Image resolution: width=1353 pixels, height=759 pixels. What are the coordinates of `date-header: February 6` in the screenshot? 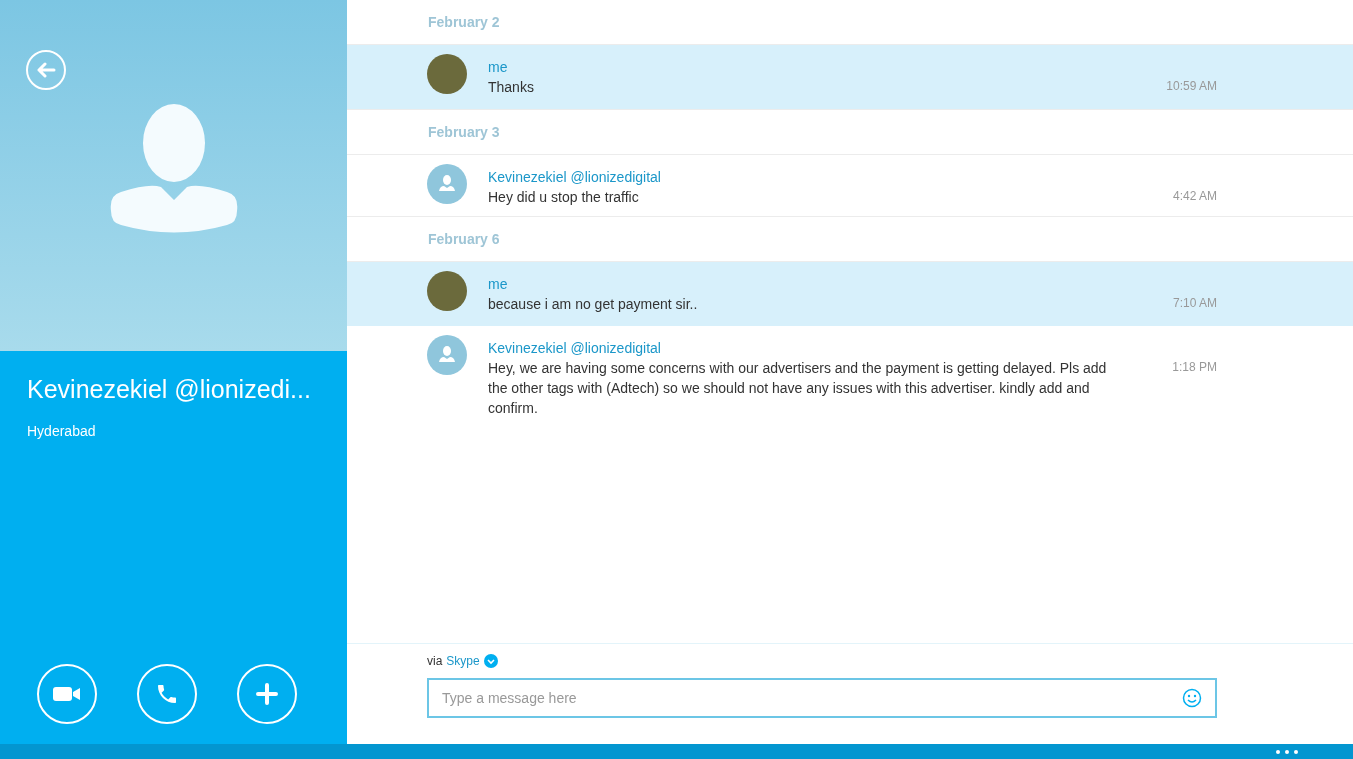 It's located at (464, 239).